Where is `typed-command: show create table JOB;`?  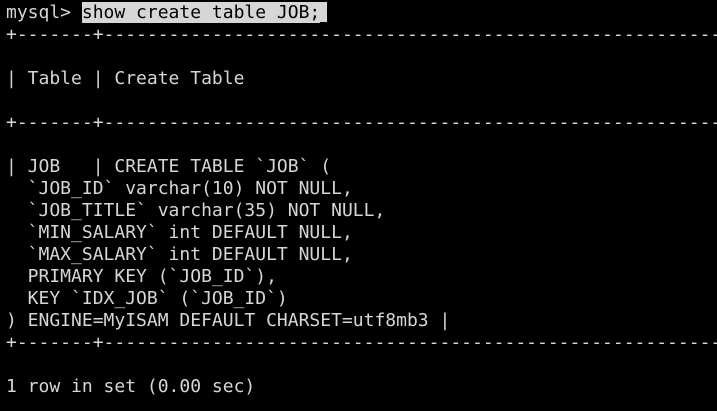
typed-command: show create table JOB; is located at coordinates (201, 12).